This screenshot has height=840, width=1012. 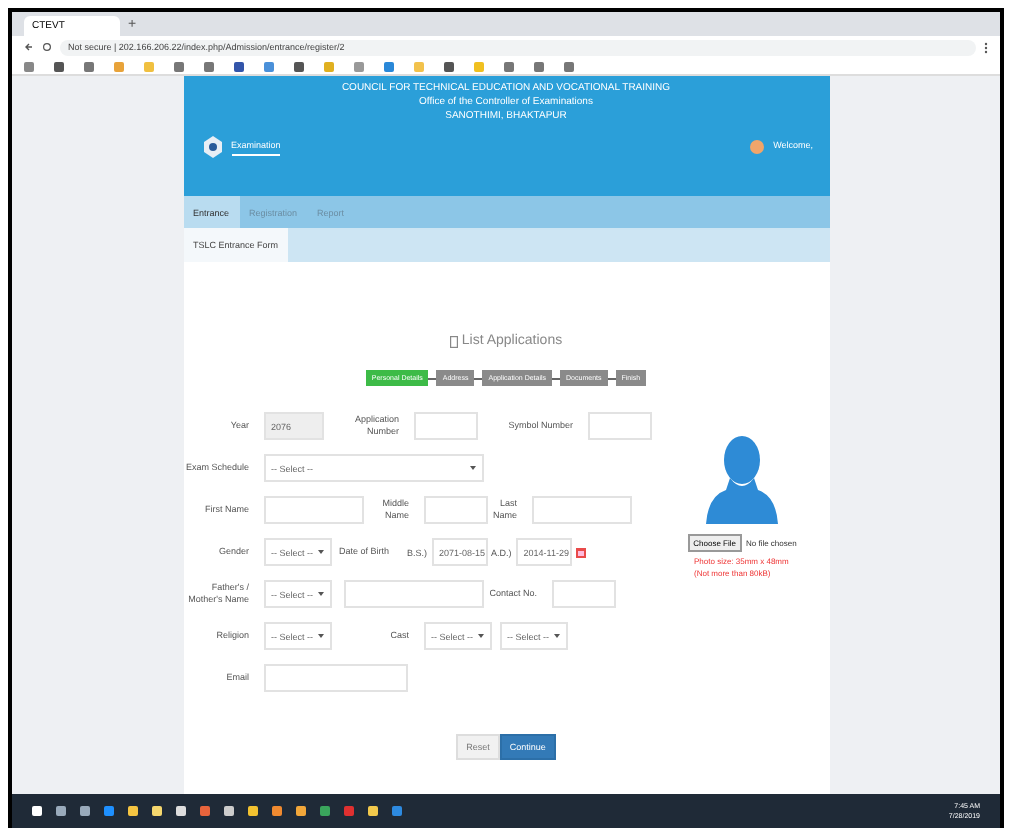 I want to click on list-icon, so click(x=453, y=341).